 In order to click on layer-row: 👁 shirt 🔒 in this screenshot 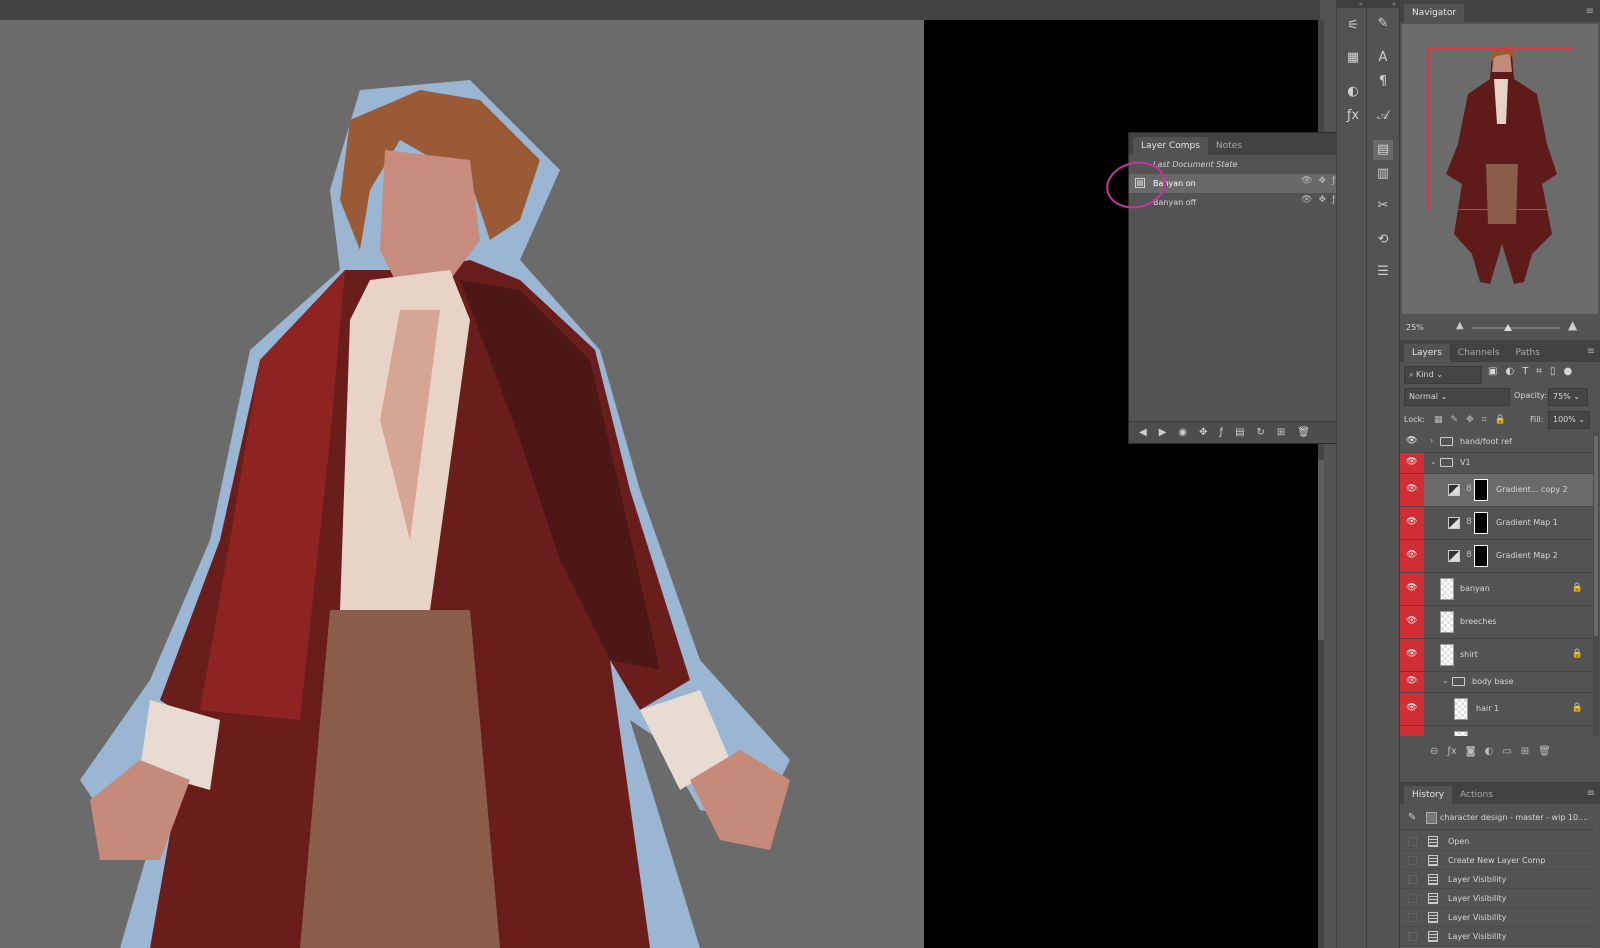, I will do `click(1496, 655)`.